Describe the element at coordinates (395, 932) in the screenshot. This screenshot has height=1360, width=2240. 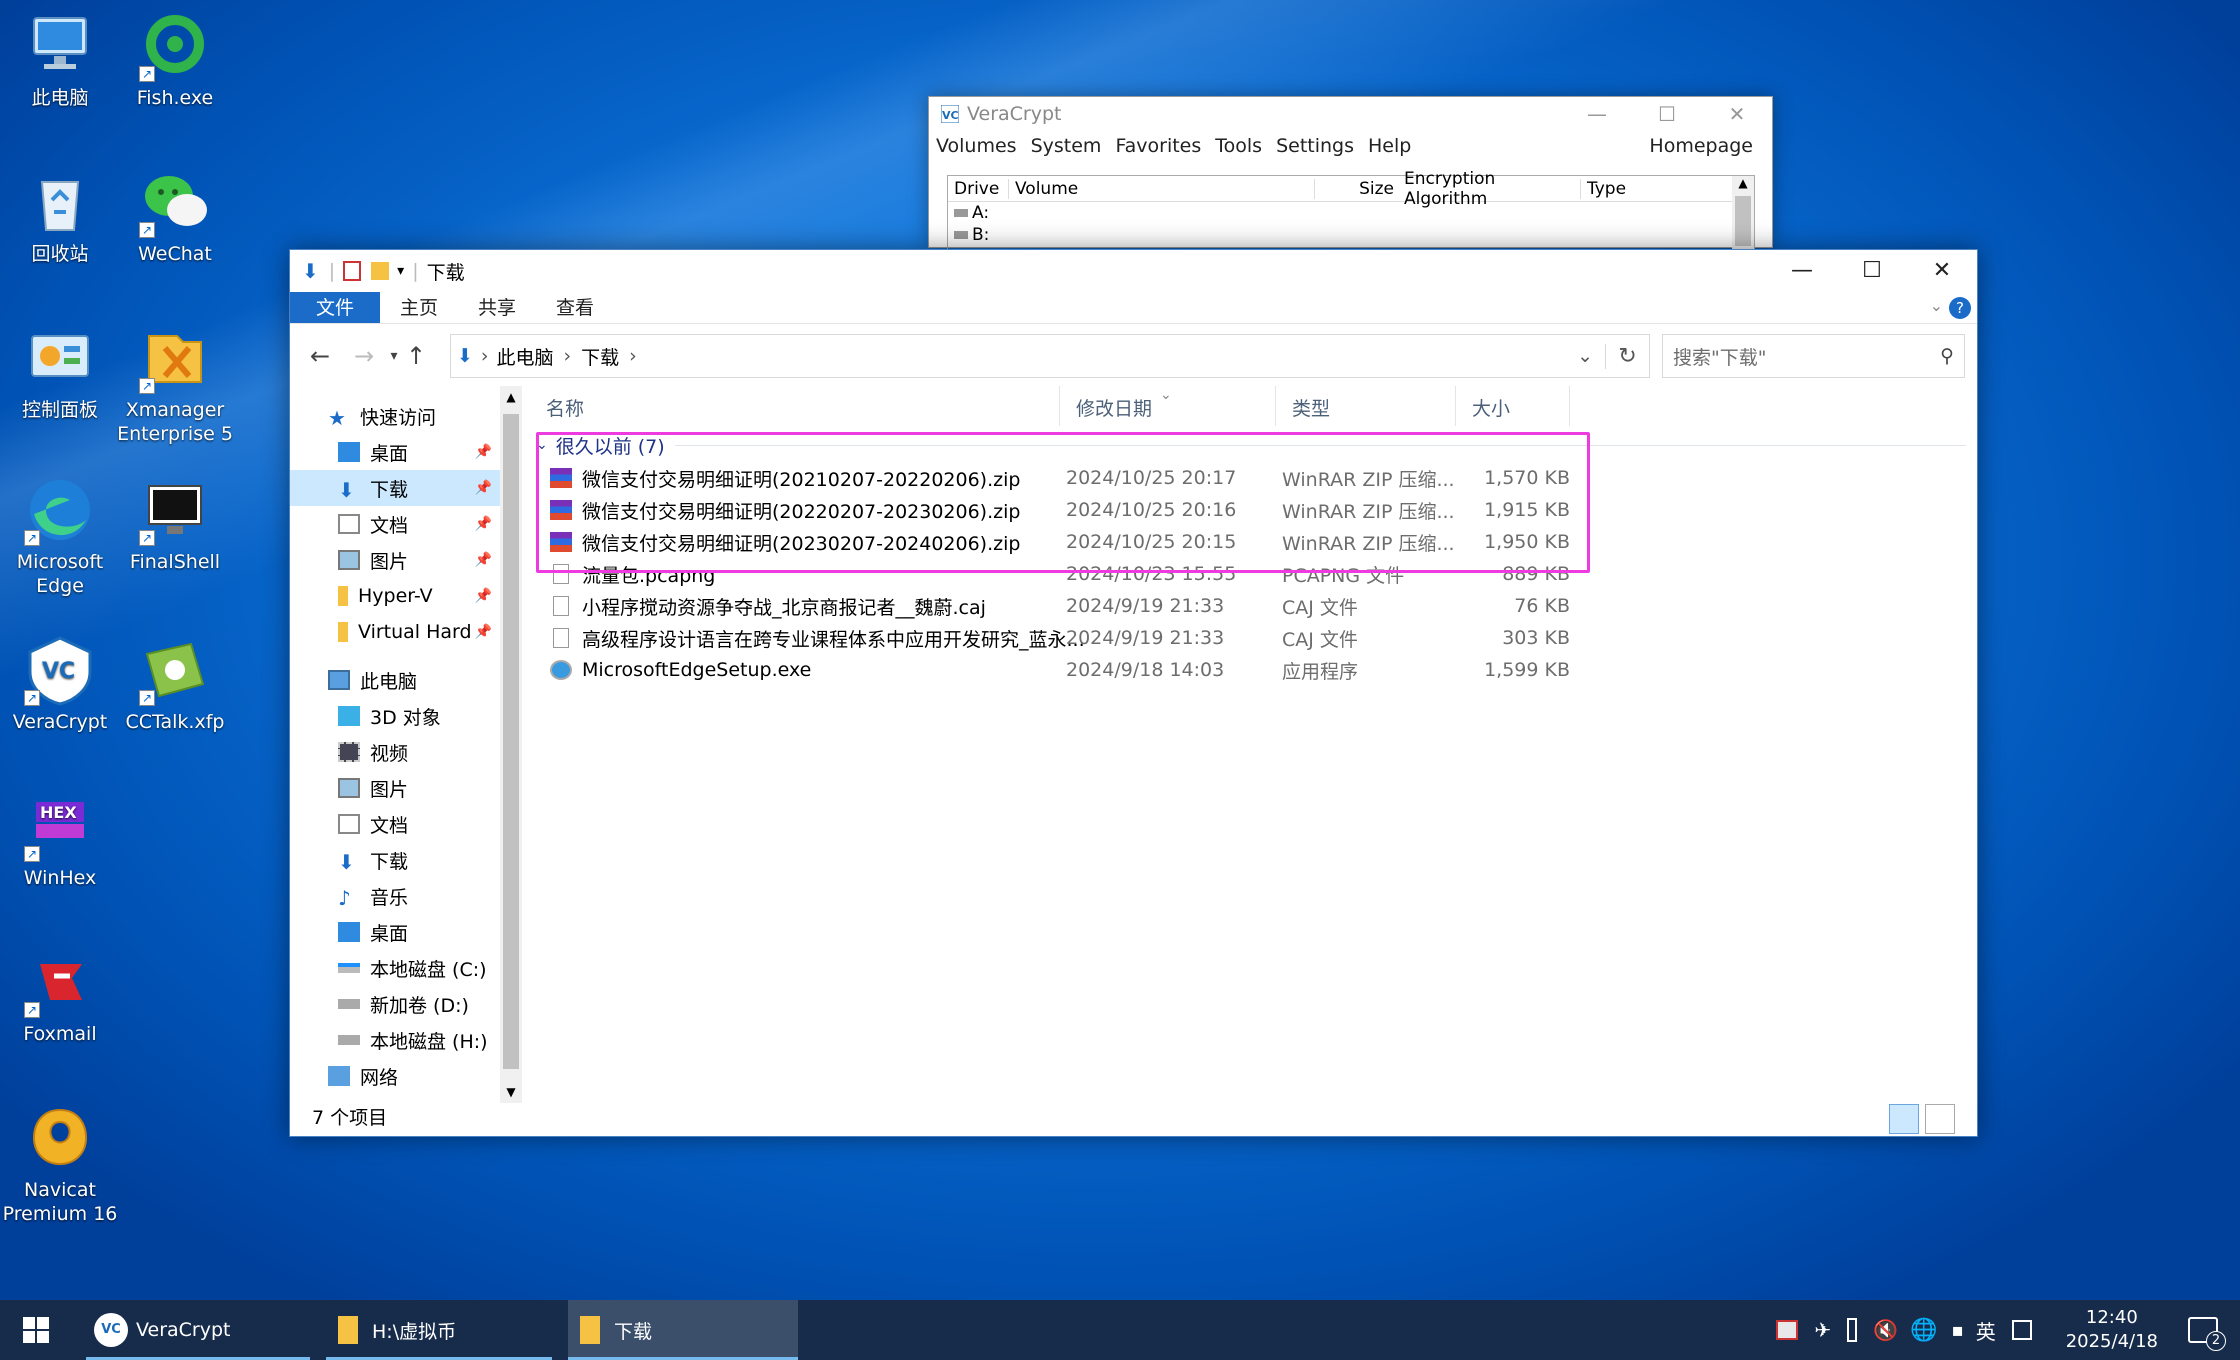
I see `nav-item-desktop-pc: 桌面` at that location.